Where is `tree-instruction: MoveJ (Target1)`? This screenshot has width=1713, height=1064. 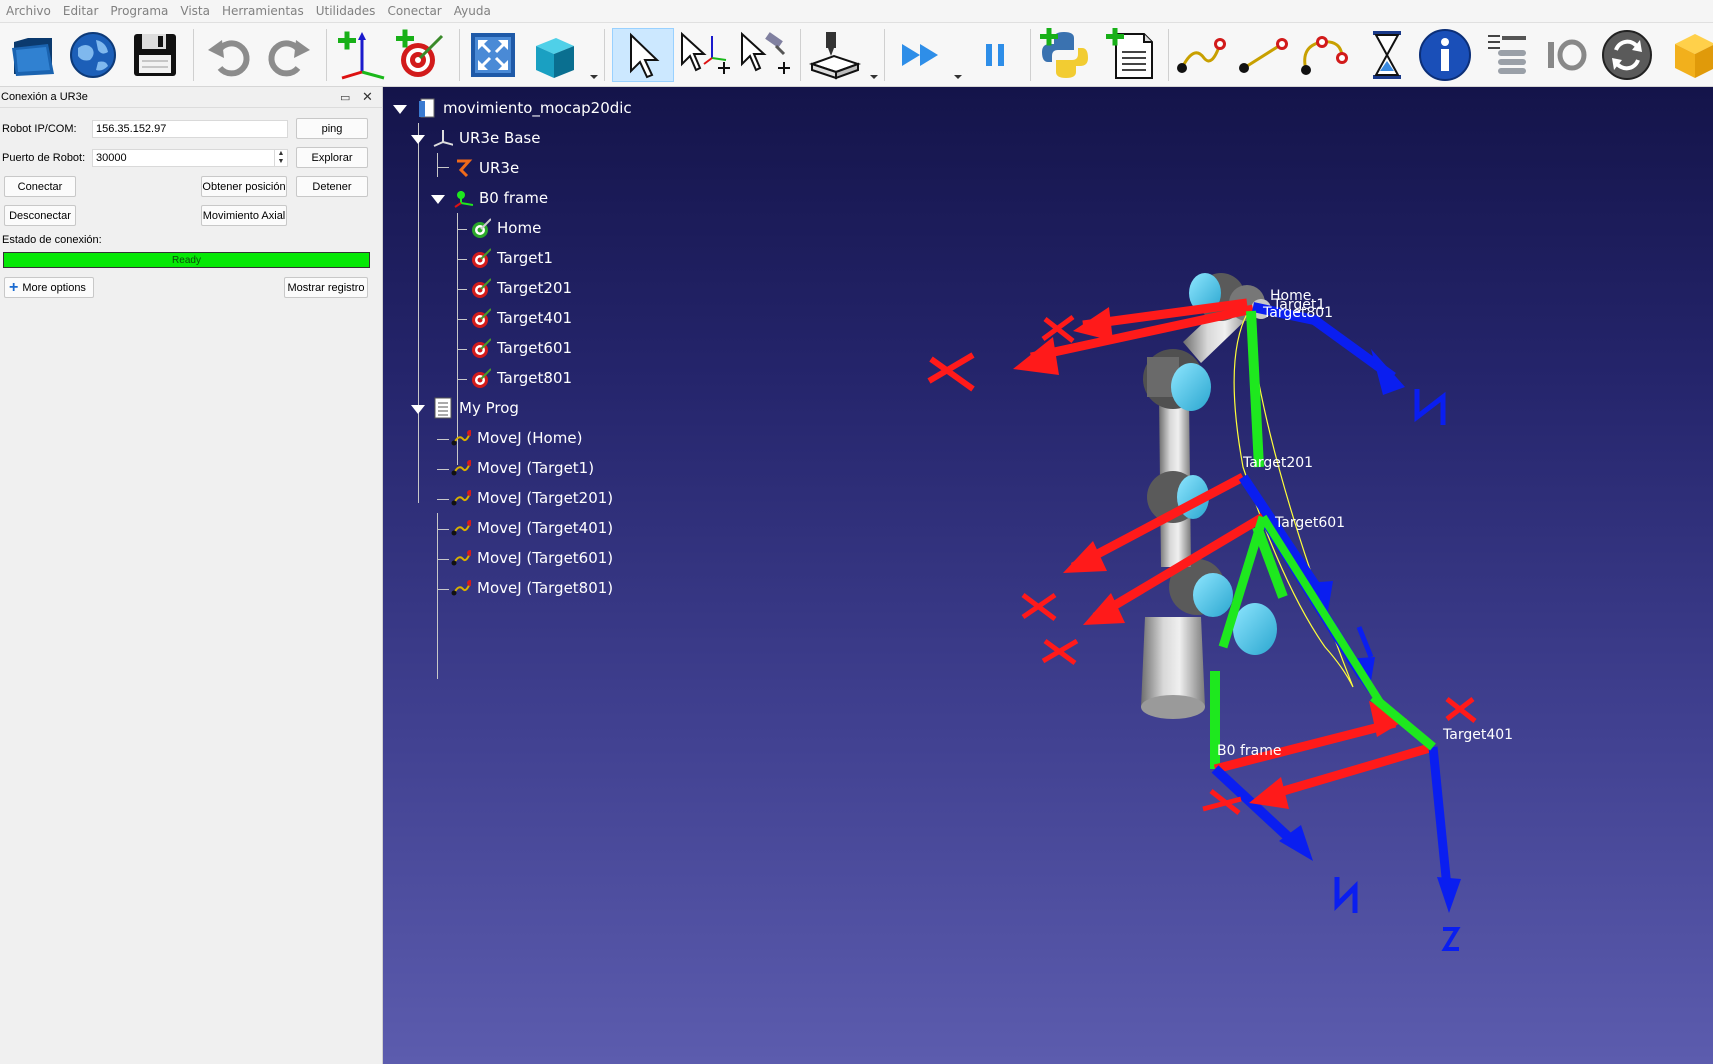
tree-instruction: MoveJ (Target1) is located at coordinates (522, 468).